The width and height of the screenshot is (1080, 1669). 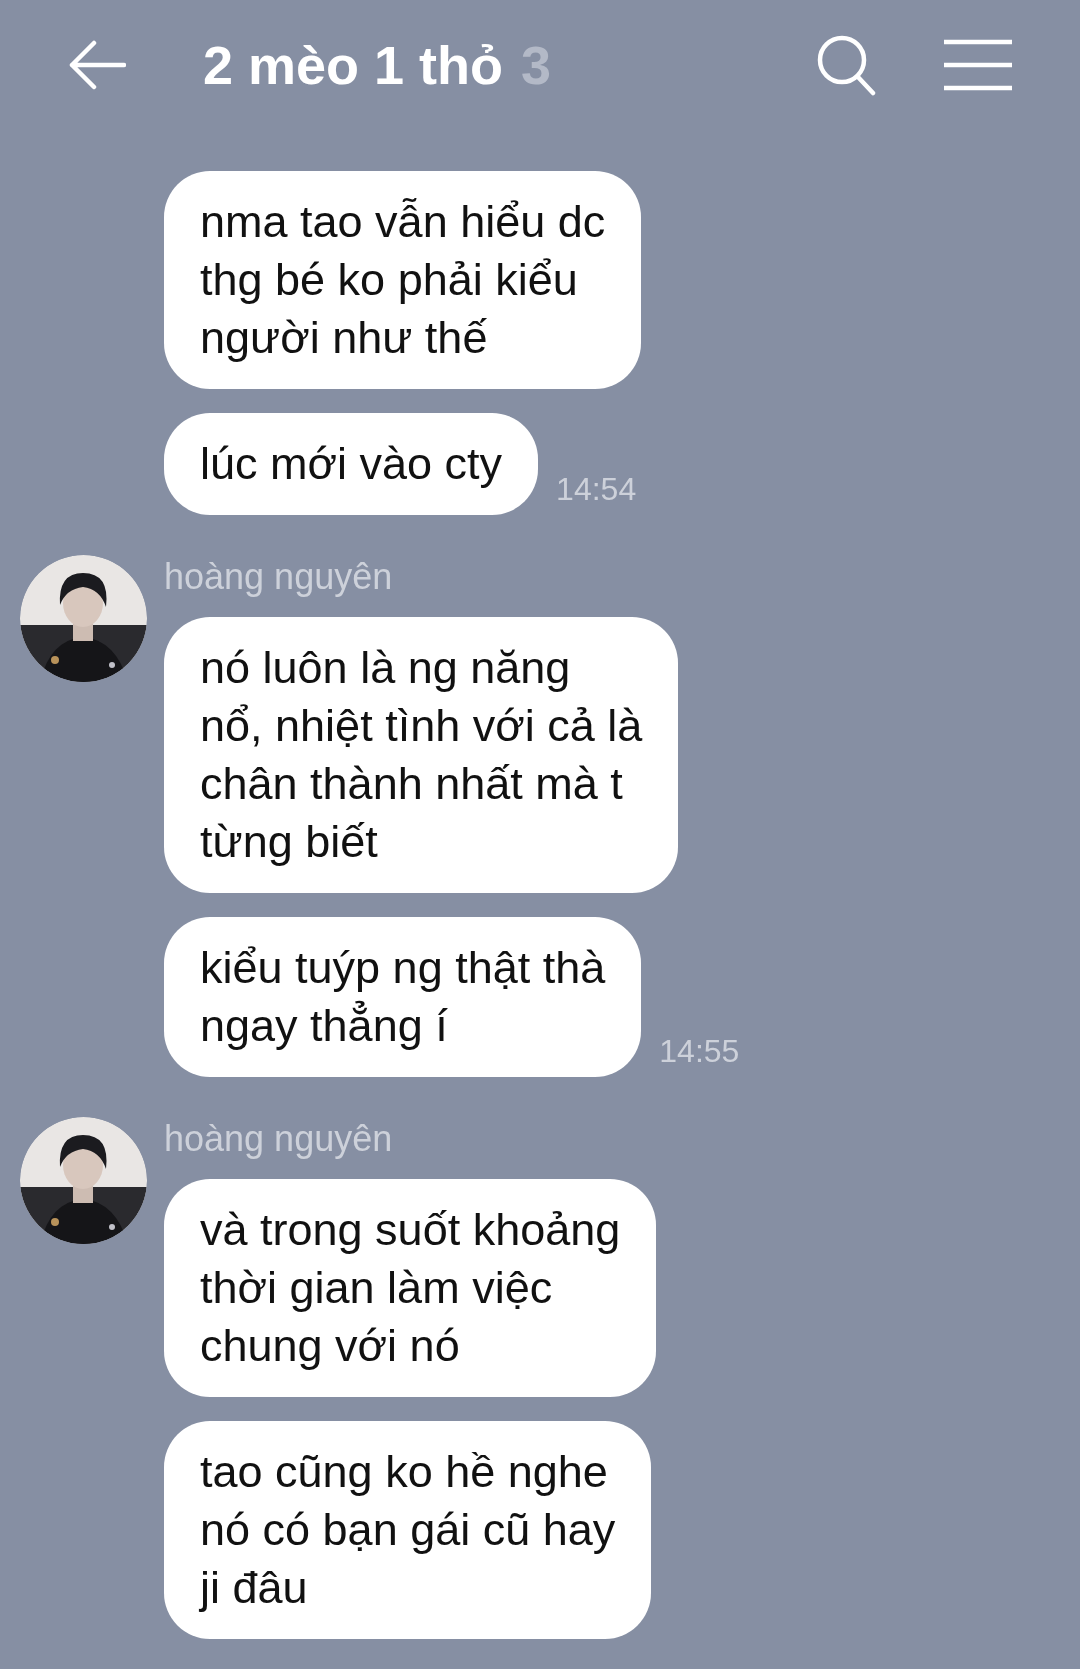 I want to click on search-icon, so click(x=846, y=65).